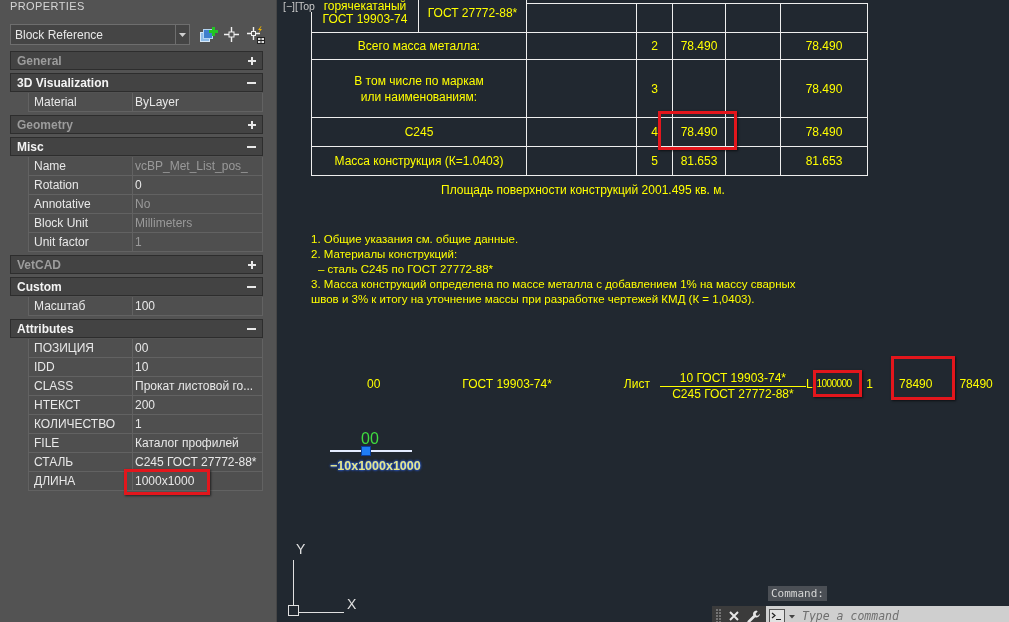 The height and width of the screenshot is (622, 1009). What do you see at coordinates (733, 394) in the screenshot?
I see `fraction-denominator: С245 ГОСТ 27772-88*` at bounding box center [733, 394].